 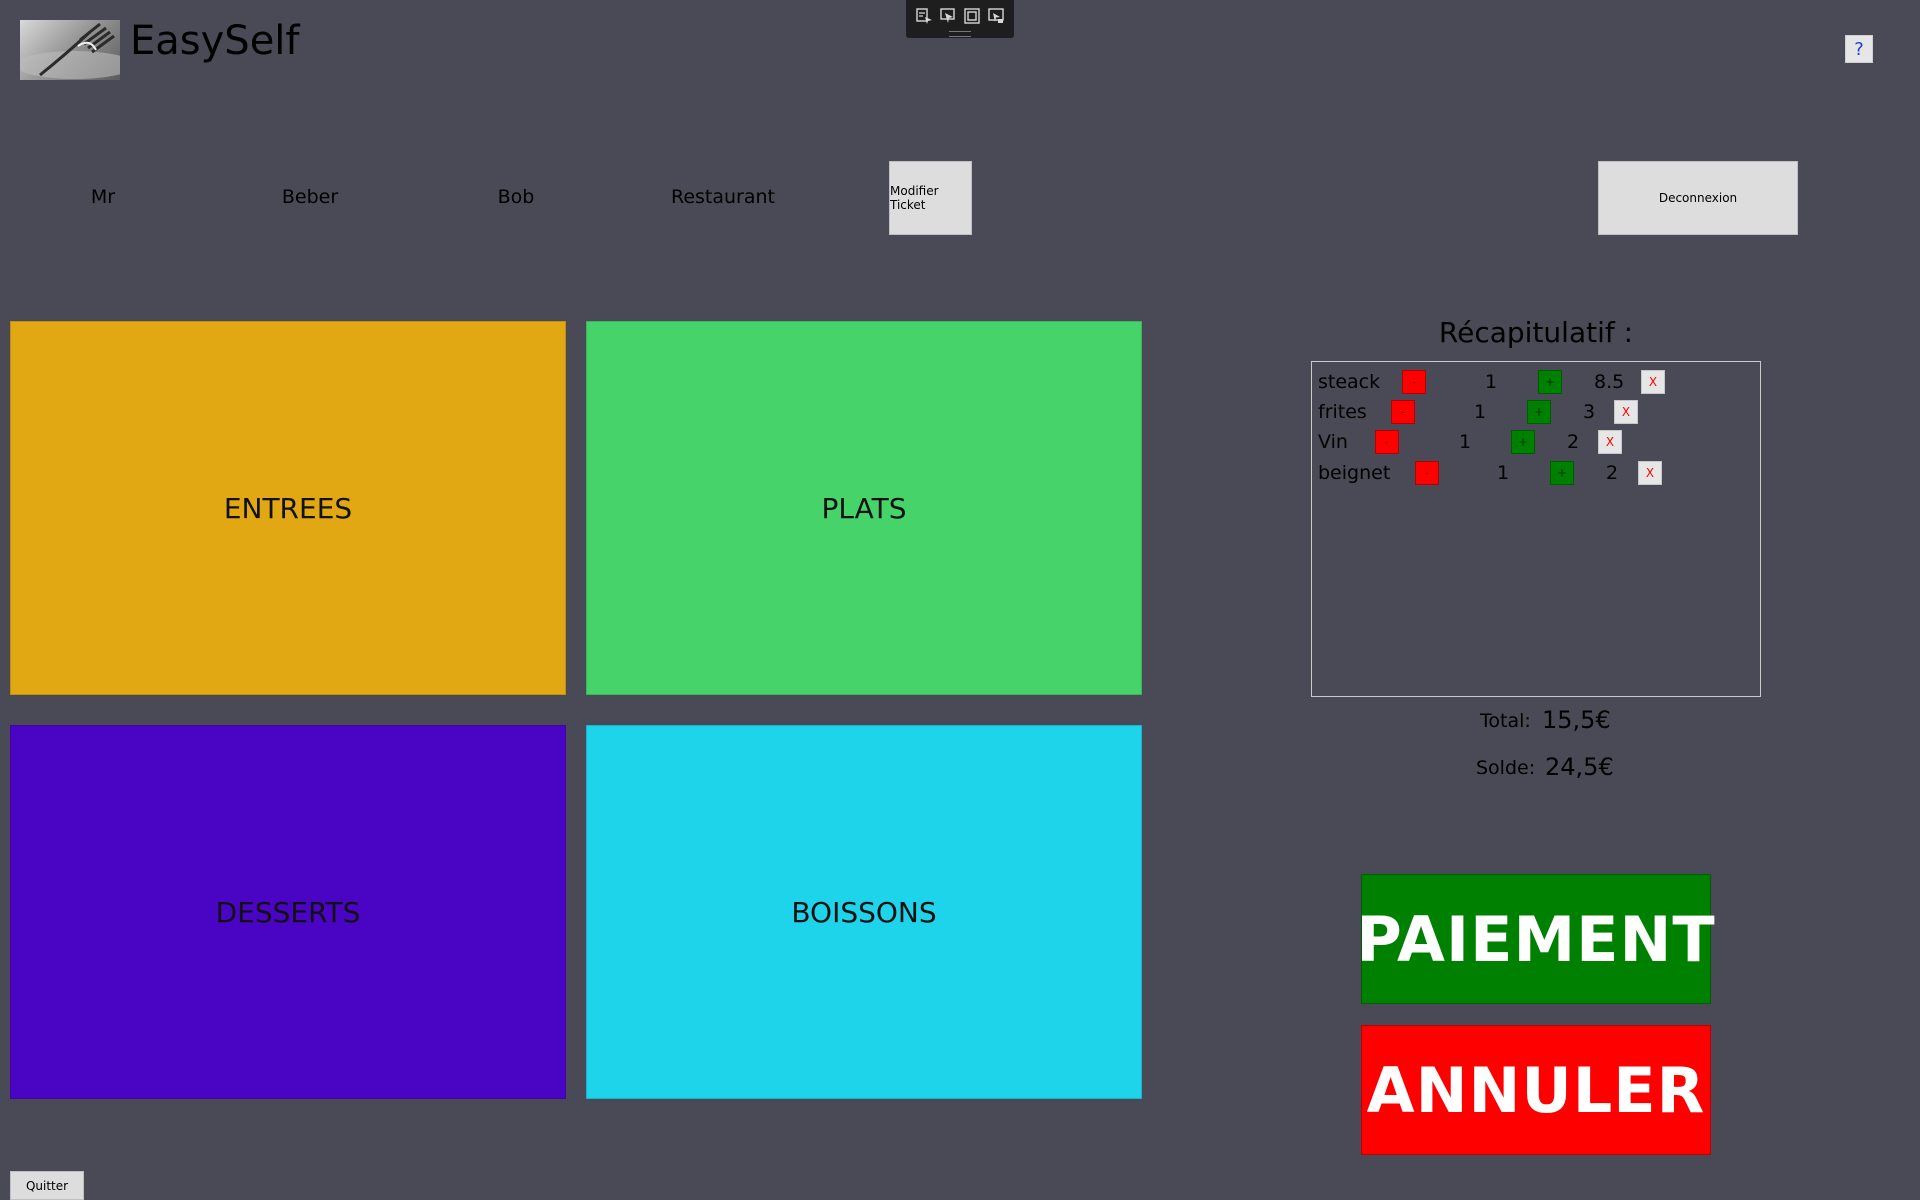 I want to click on select-pointer-icon, so click(x=948, y=16).